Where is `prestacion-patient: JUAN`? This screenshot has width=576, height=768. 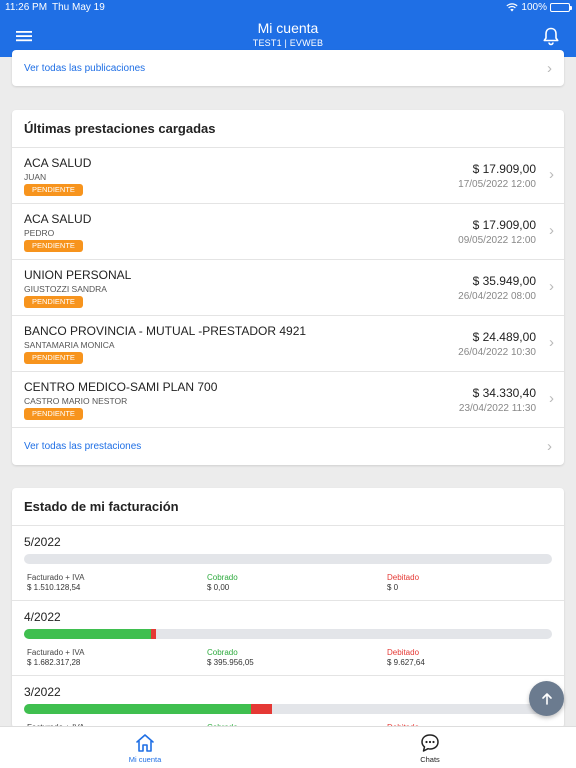
prestacion-patient: JUAN is located at coordinates (35, 177).